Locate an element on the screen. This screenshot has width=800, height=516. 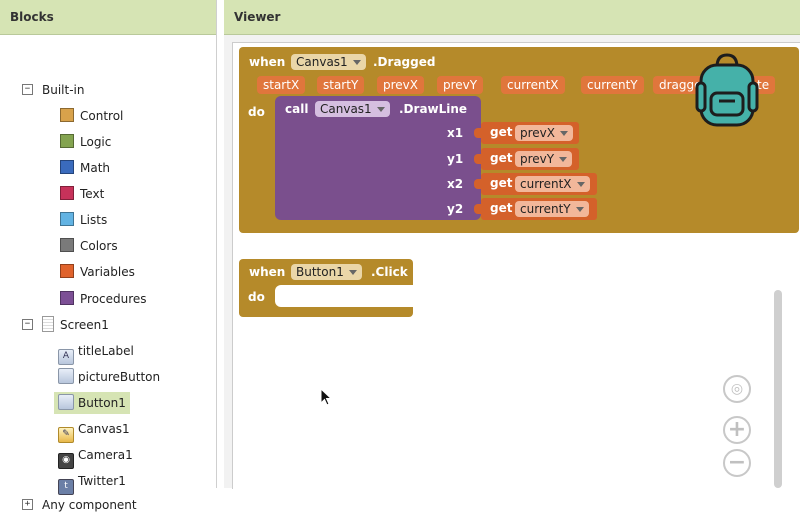
component-camera1: ◉ Camera1 is located at coordinates (95, 456).